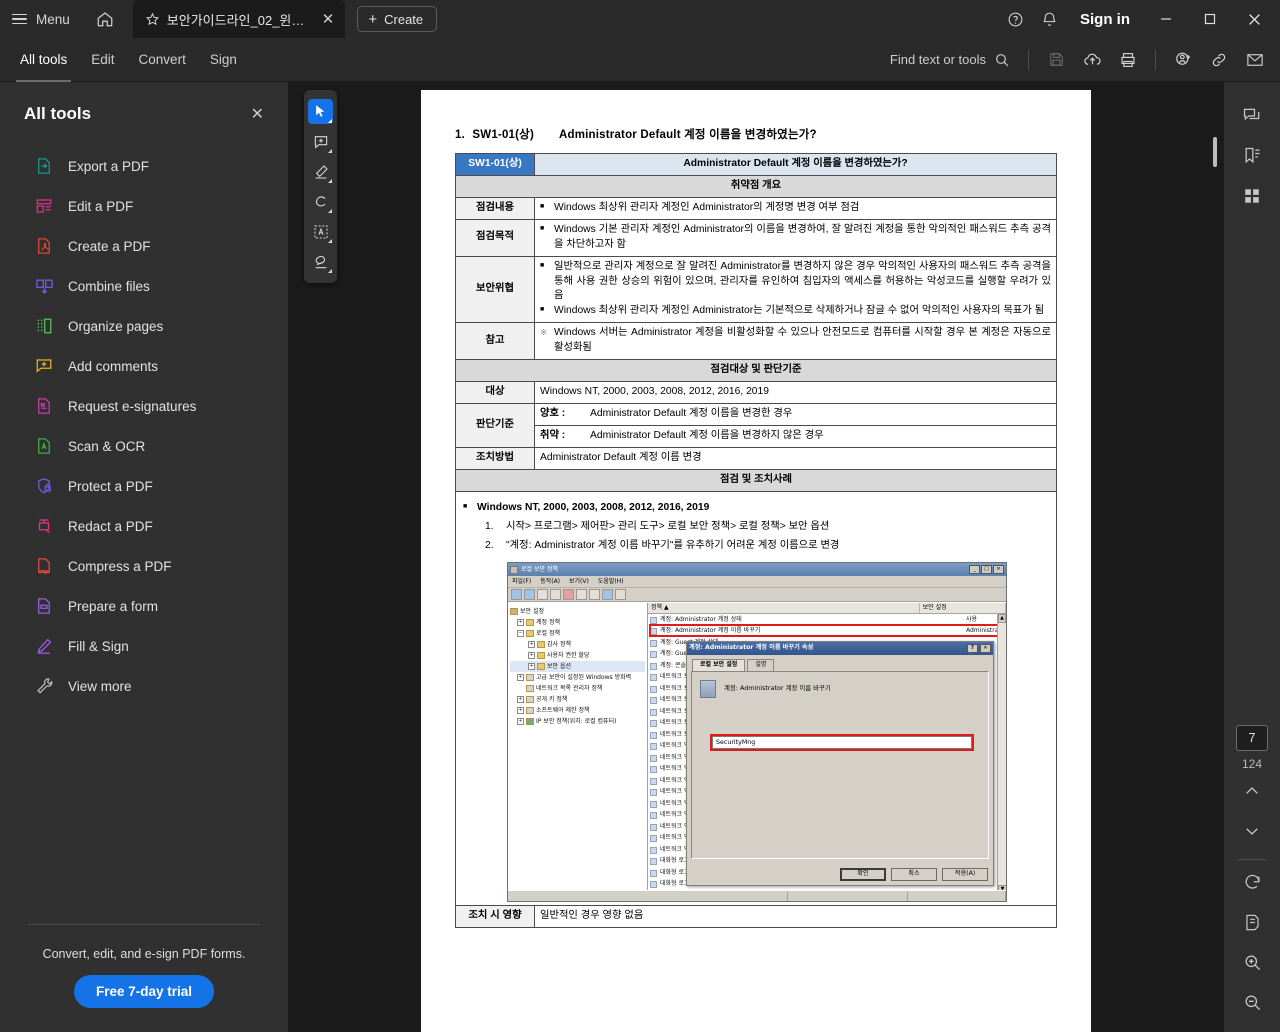 The width and height of the screenshot is (1280, 1032). What do you see at coordinates (1252, 882) in the screenshot?
I see `rotate-button` at bounding box center [1252, 882].